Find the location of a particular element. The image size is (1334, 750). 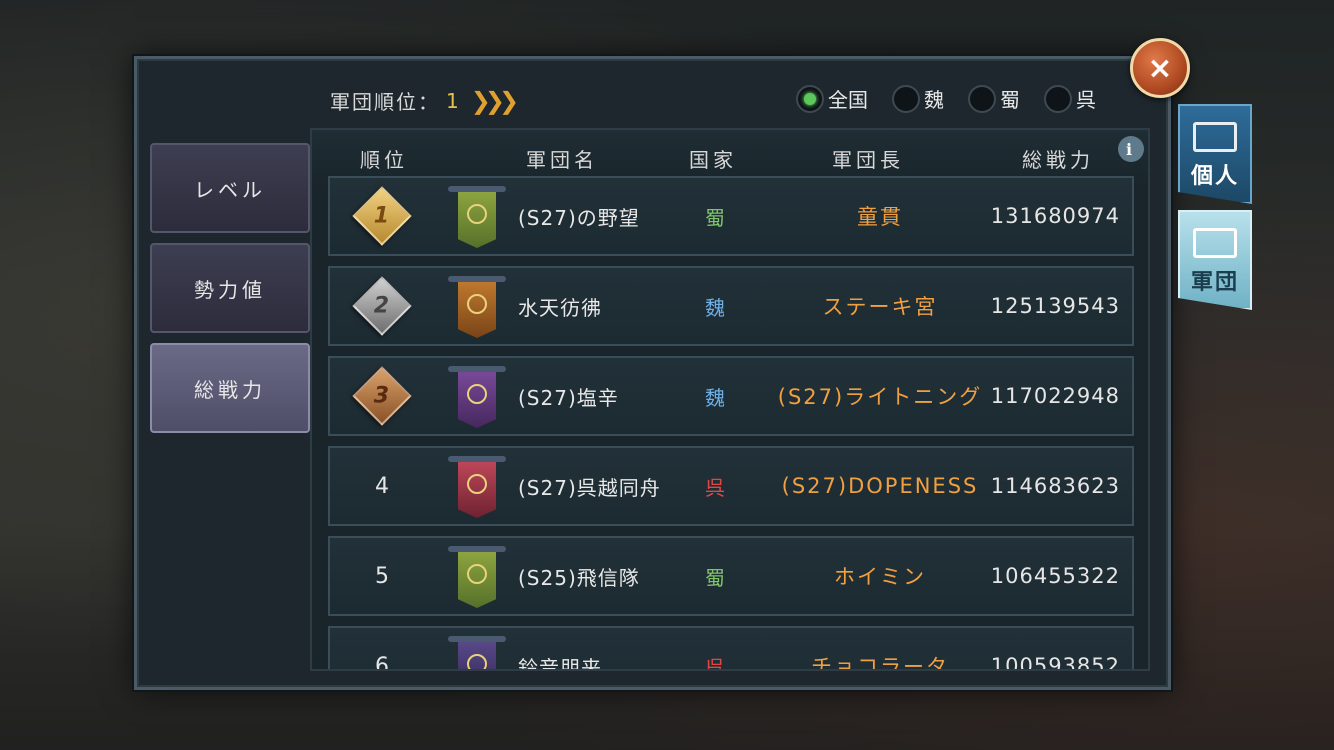

tab-personal: 個人 is located at coordinates (1215, 154).